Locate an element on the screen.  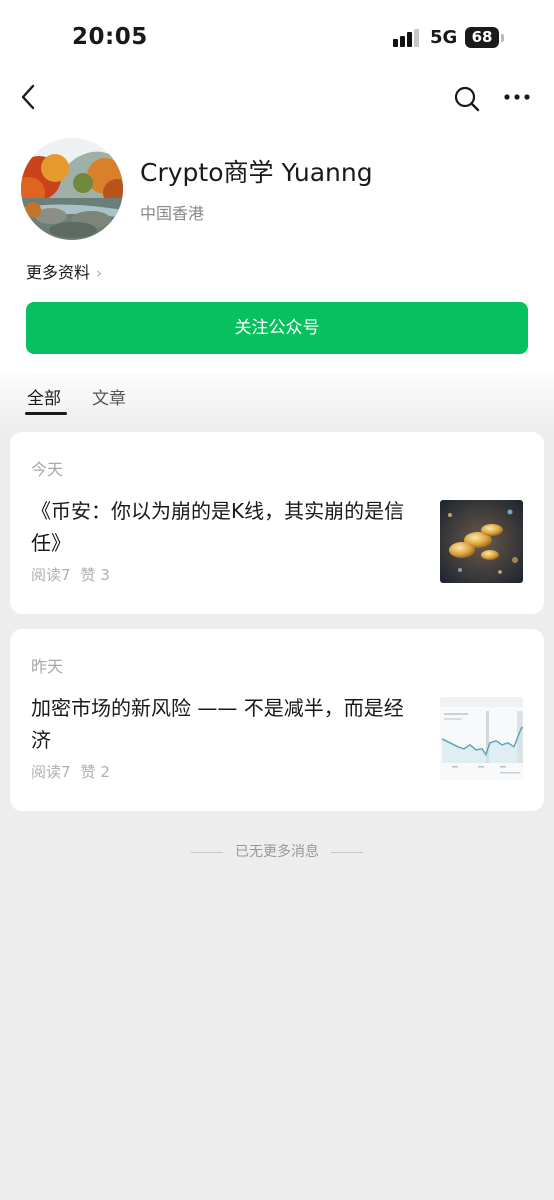
like-count: 赞 2 is located at coordinates (95, 772).